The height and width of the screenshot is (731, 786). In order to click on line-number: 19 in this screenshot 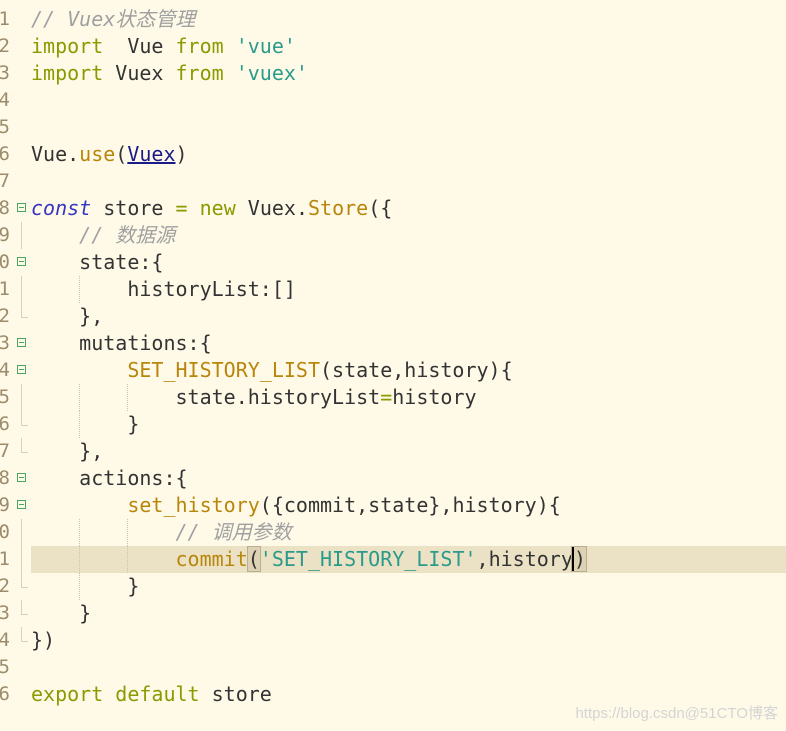, I will do `click(5, 505)`.